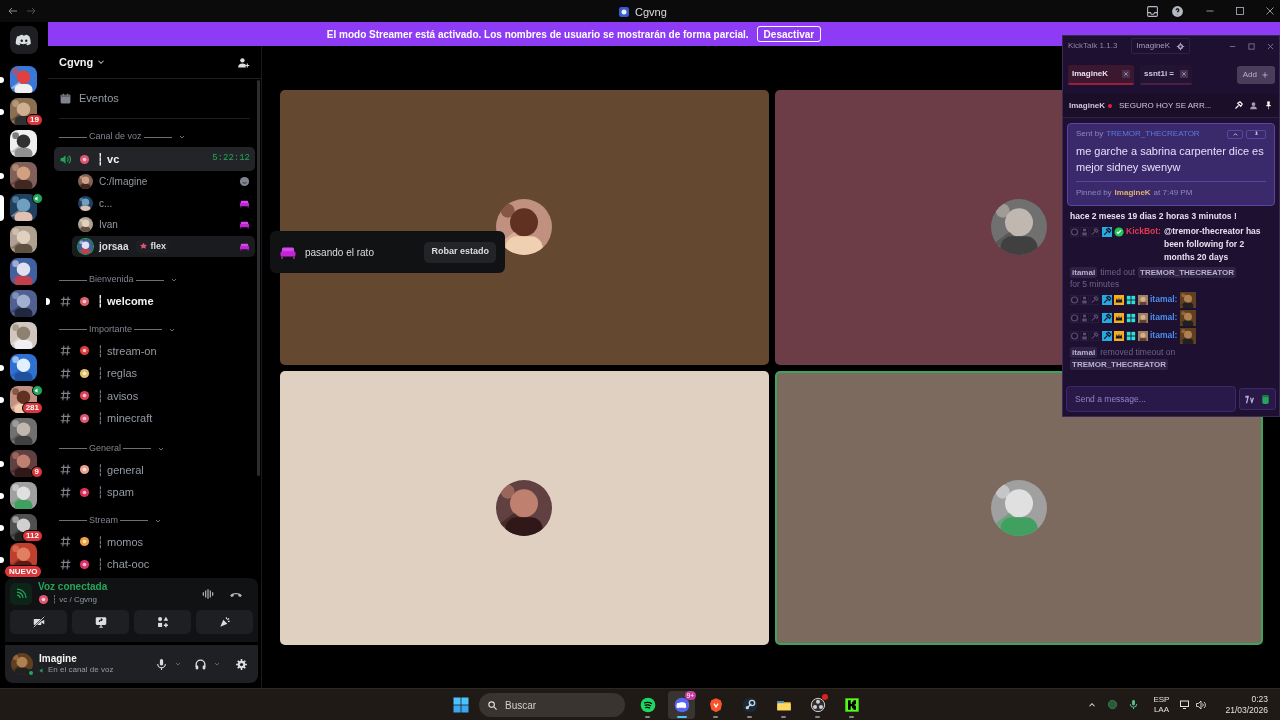 The width and height of the screenshot is (1280, 720). What do you see at coordinates (1259, 699) in the screenshot?
I see `clock-time: 0:23` at bounding box center [1259, 699].